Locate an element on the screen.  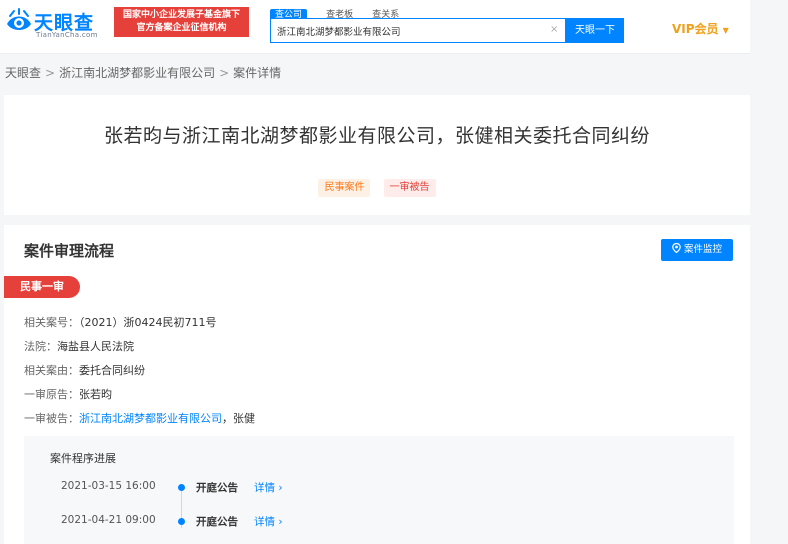
progress-title: 案件程序进展 is located at coordinates (83, 458).